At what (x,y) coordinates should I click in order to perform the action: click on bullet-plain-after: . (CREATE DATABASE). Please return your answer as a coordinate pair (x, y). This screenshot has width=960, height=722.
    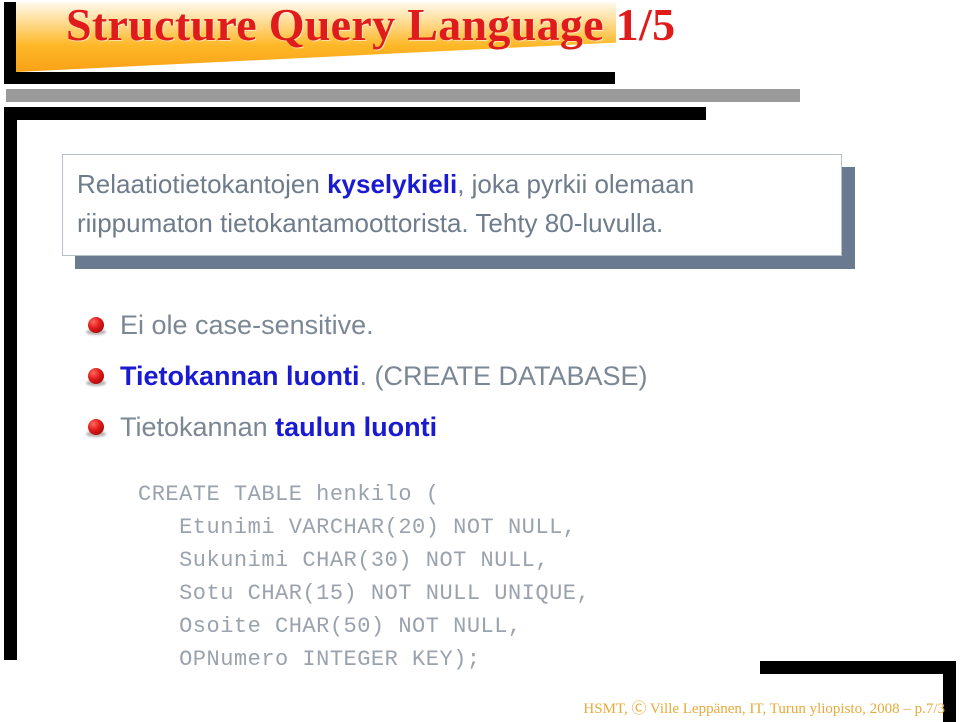
    Looking at the image, I should click on (503, 376).